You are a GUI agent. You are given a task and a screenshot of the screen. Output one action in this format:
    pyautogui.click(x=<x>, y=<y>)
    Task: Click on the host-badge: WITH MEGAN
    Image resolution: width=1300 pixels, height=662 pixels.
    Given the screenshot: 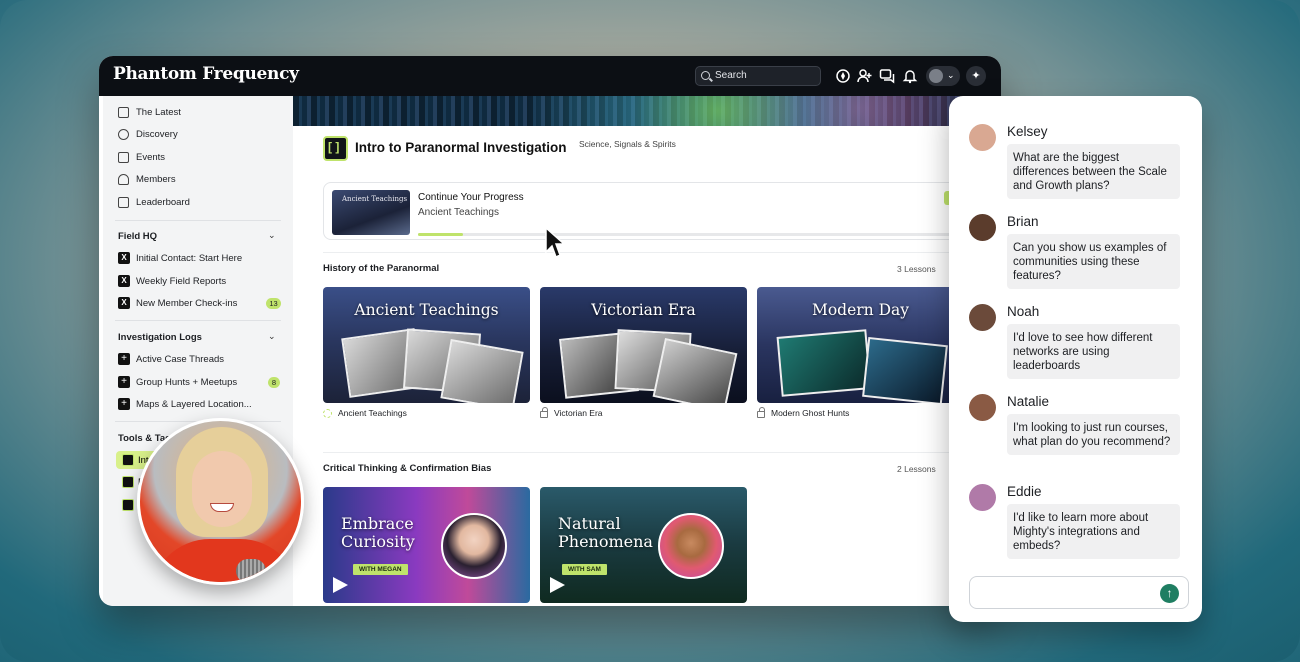 What is the action you would take?
    pyautogui.click(x=380, y=569)
    